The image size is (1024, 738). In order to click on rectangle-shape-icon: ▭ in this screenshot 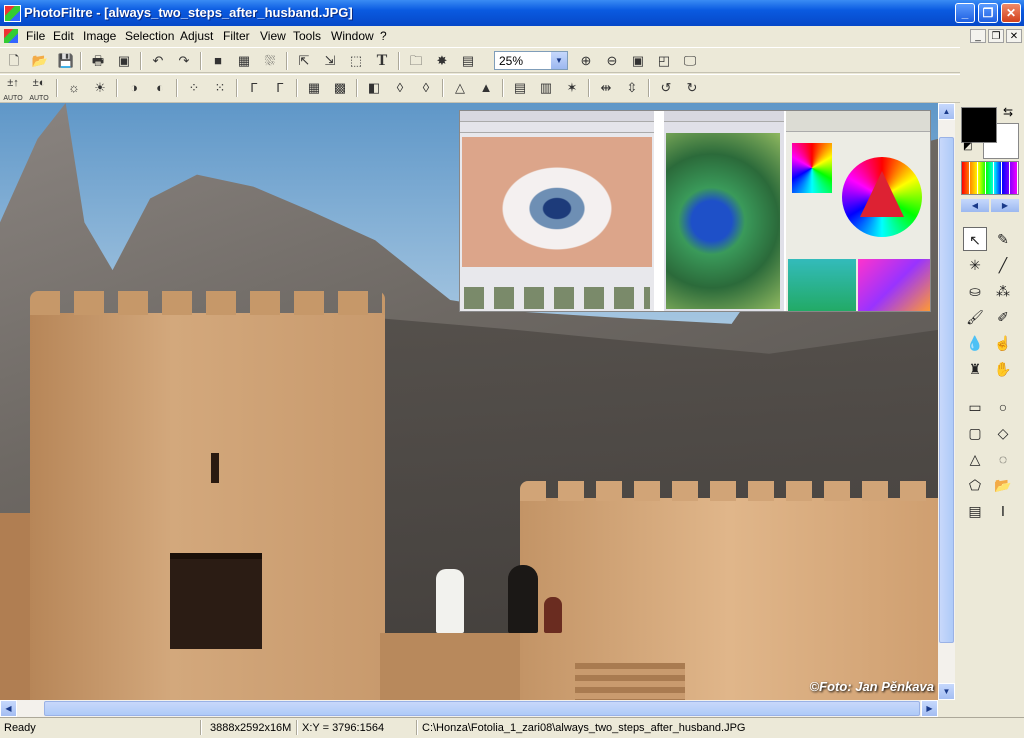, I will do `click(975, 407)`.